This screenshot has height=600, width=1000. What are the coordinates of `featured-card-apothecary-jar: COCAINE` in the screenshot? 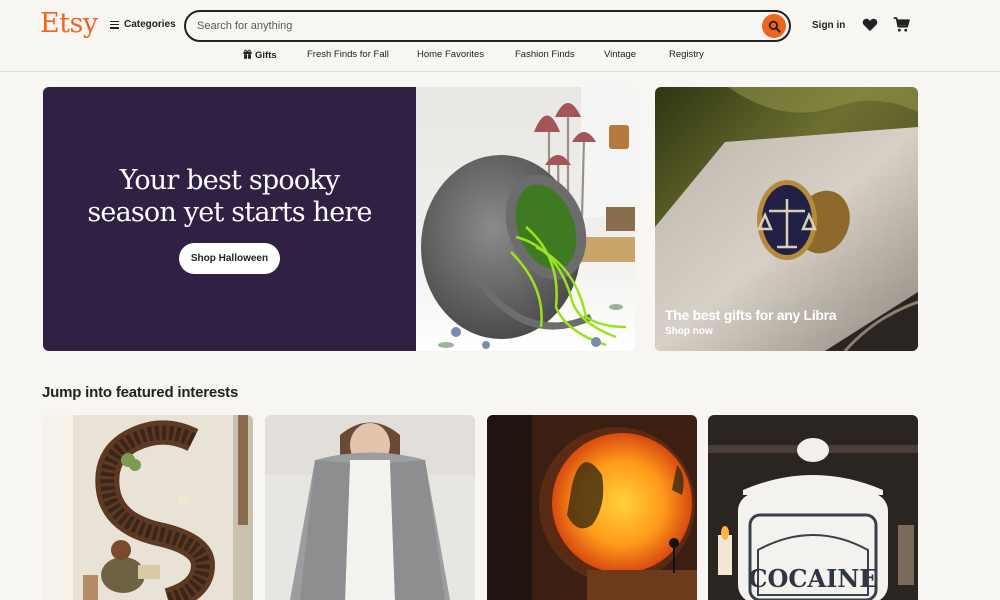 It's located at (813, 507).